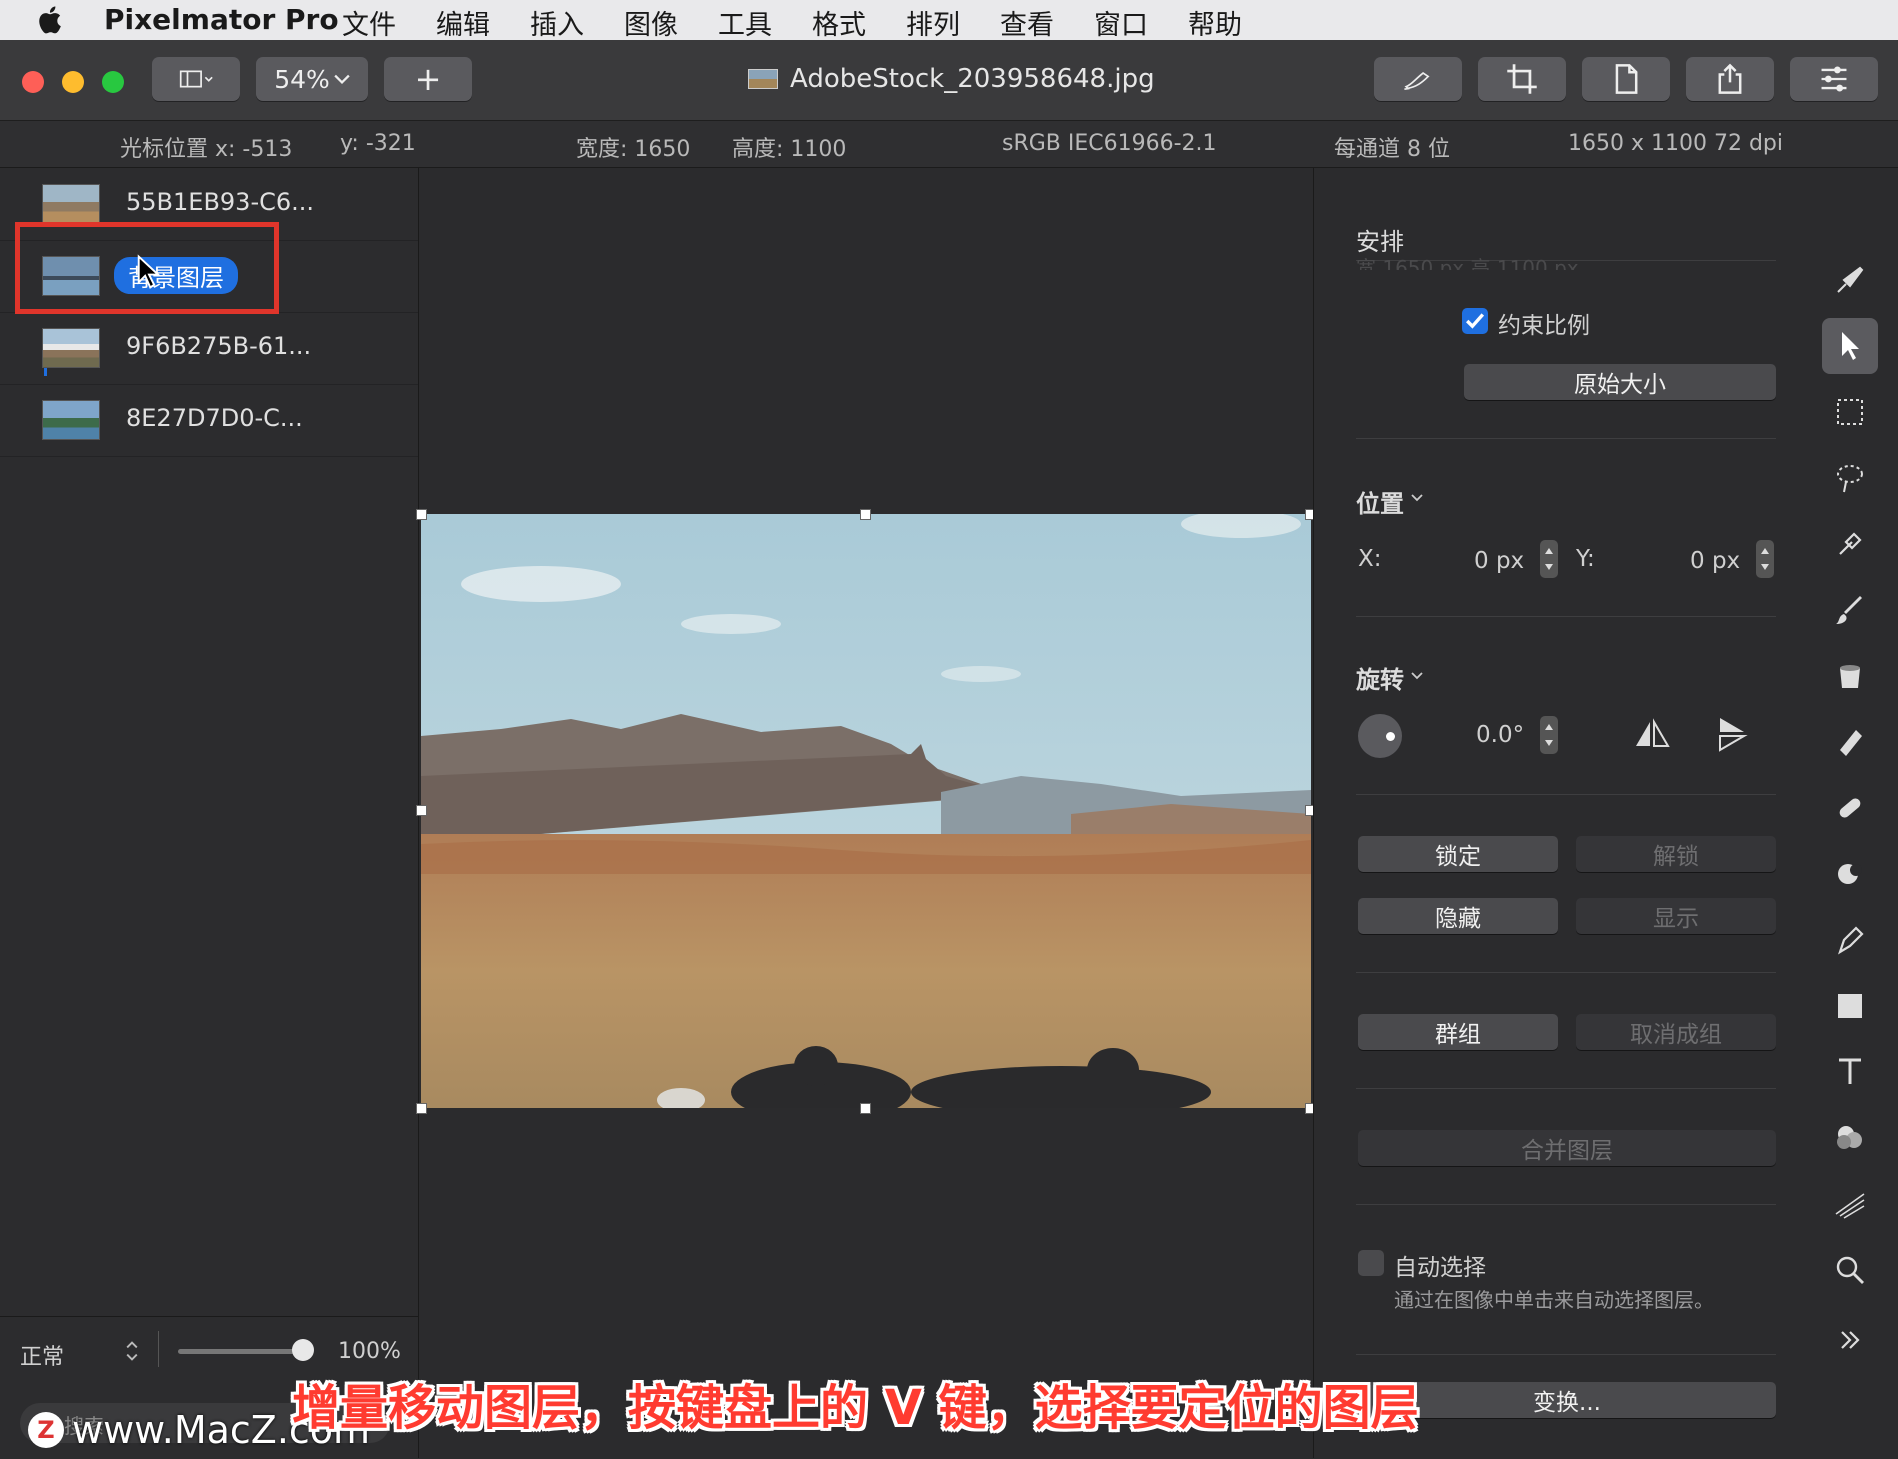 This screenshot has width=1898, height=1459. I want to click on show-button: 显示, so click(1676, 916).